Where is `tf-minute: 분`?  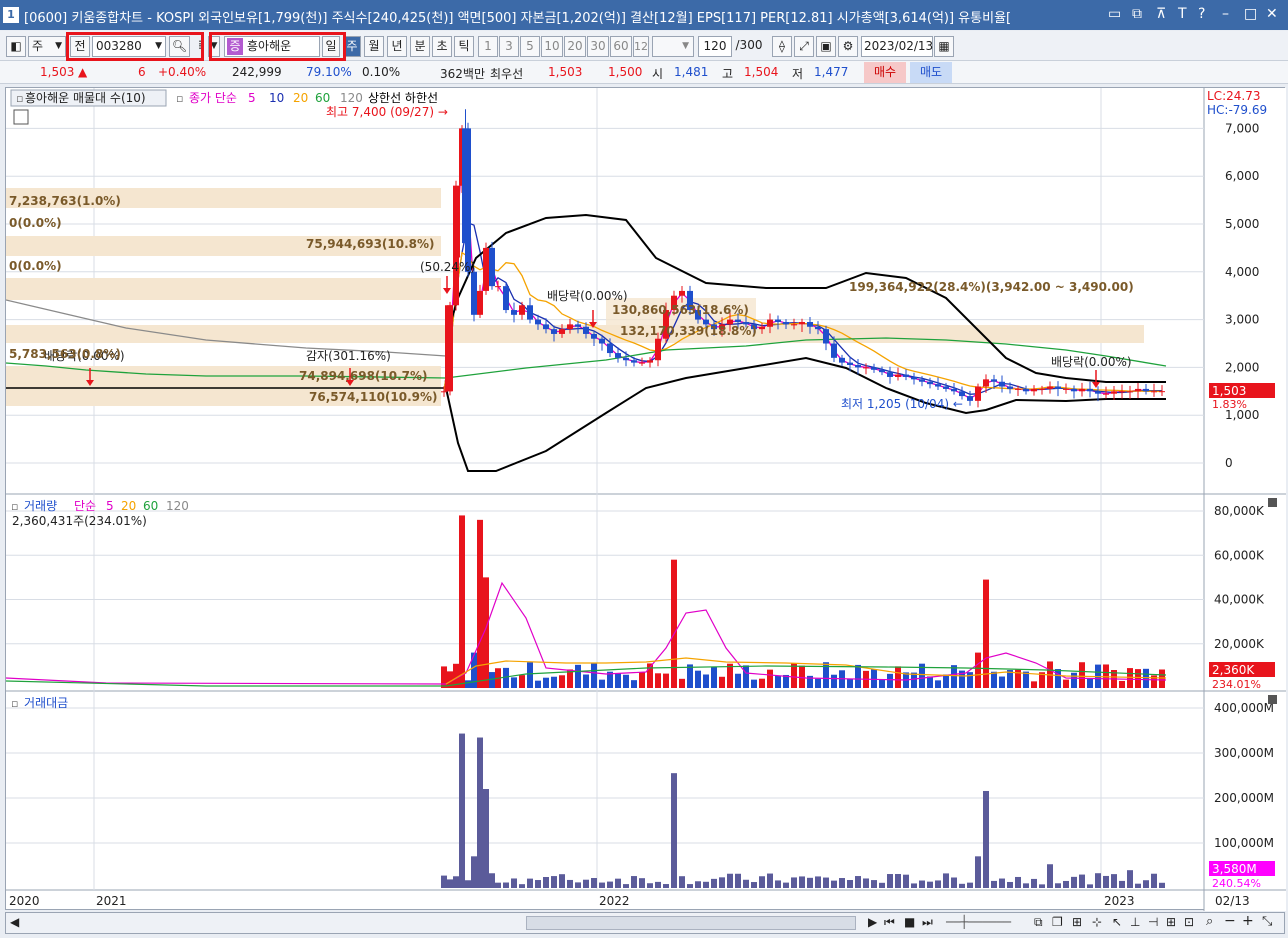 tf-minute: 분 is located at coordinates (420, 46).